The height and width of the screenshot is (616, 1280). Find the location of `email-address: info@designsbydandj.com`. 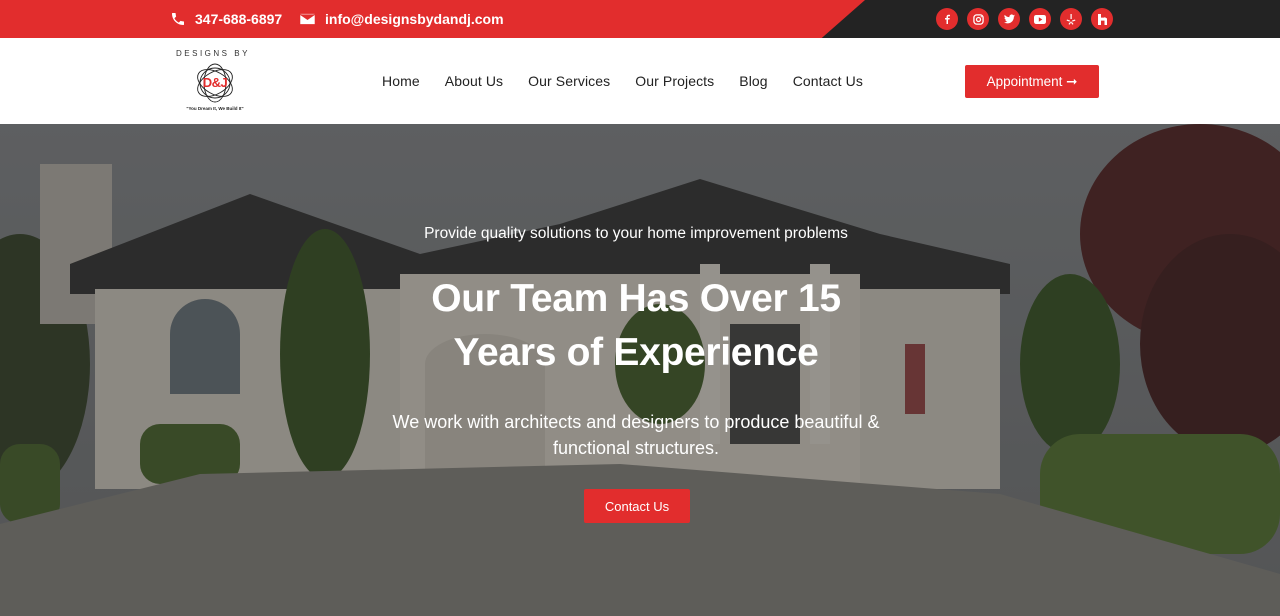

email-address: info@designsbydandj.com is located at coordinates (414, 19).